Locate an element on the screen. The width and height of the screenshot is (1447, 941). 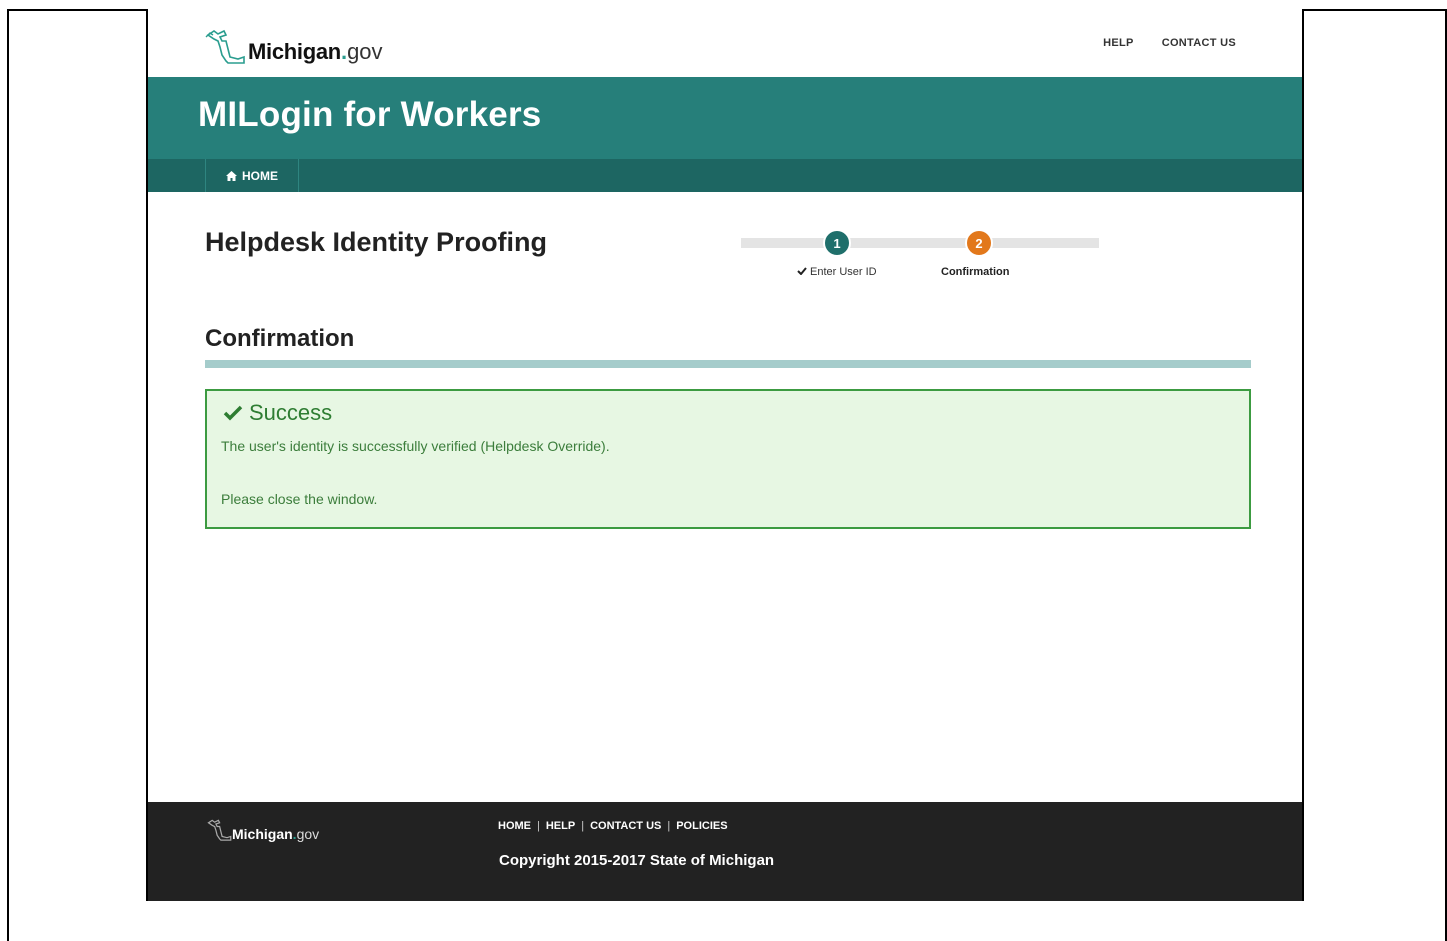
app-title: MILogin for Workers is located at coordinates (370, 114).